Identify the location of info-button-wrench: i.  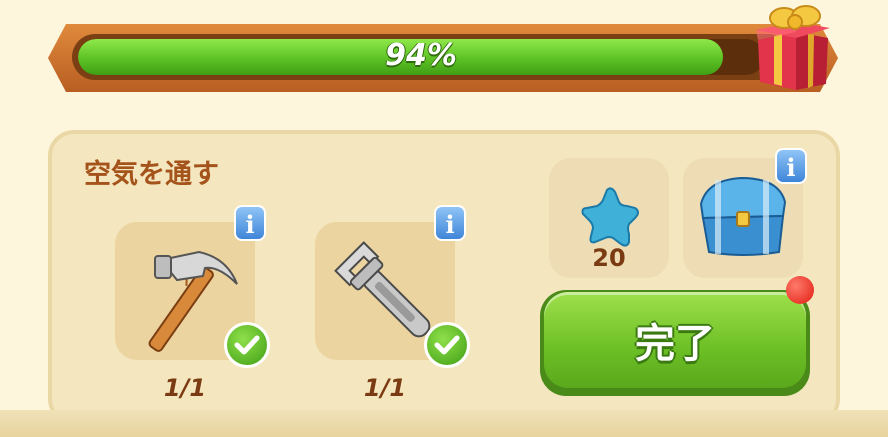
(450, 223).